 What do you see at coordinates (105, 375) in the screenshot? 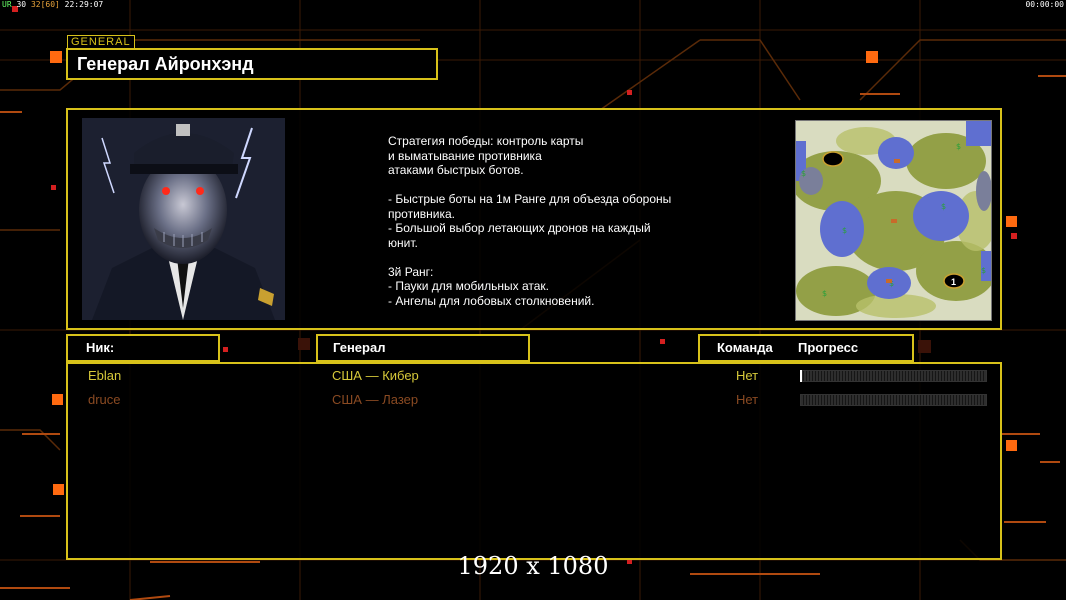
I see `player-nick: Eblan` at bounding box center [105, 375].